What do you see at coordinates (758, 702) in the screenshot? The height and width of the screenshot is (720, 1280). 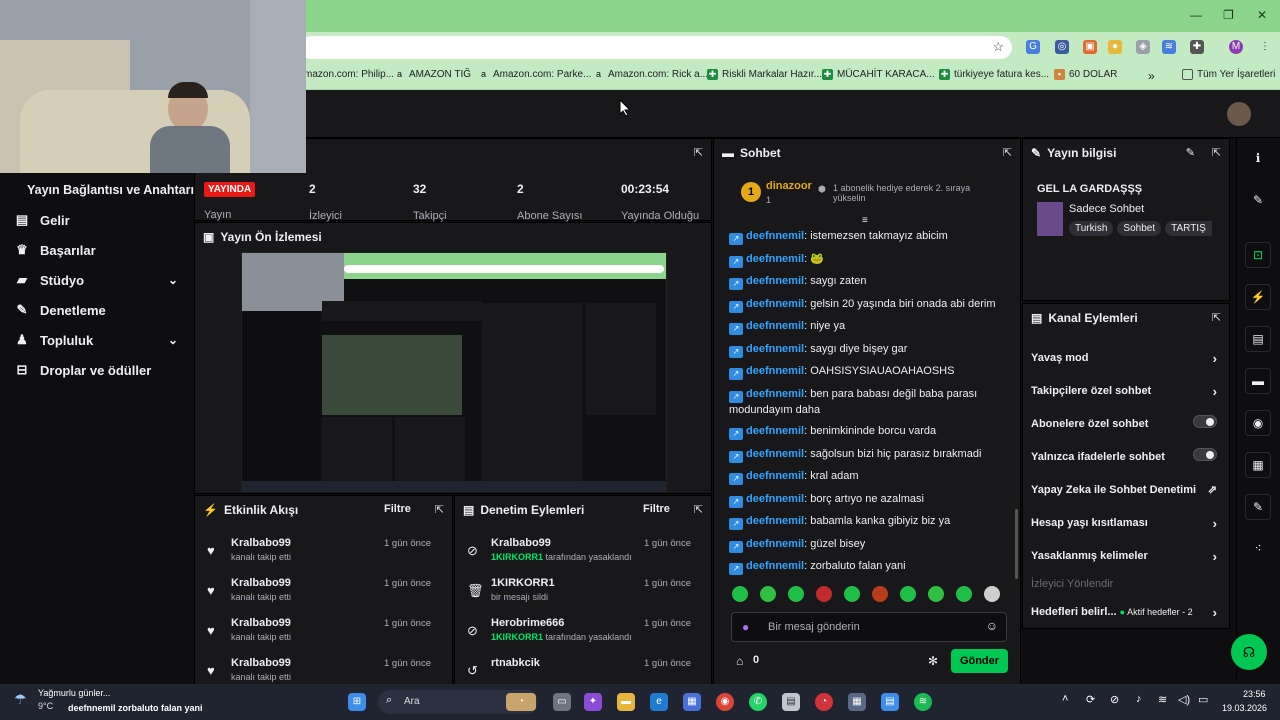 I see `whatsapp-icon: ✆` at bounding box center [758, 702].